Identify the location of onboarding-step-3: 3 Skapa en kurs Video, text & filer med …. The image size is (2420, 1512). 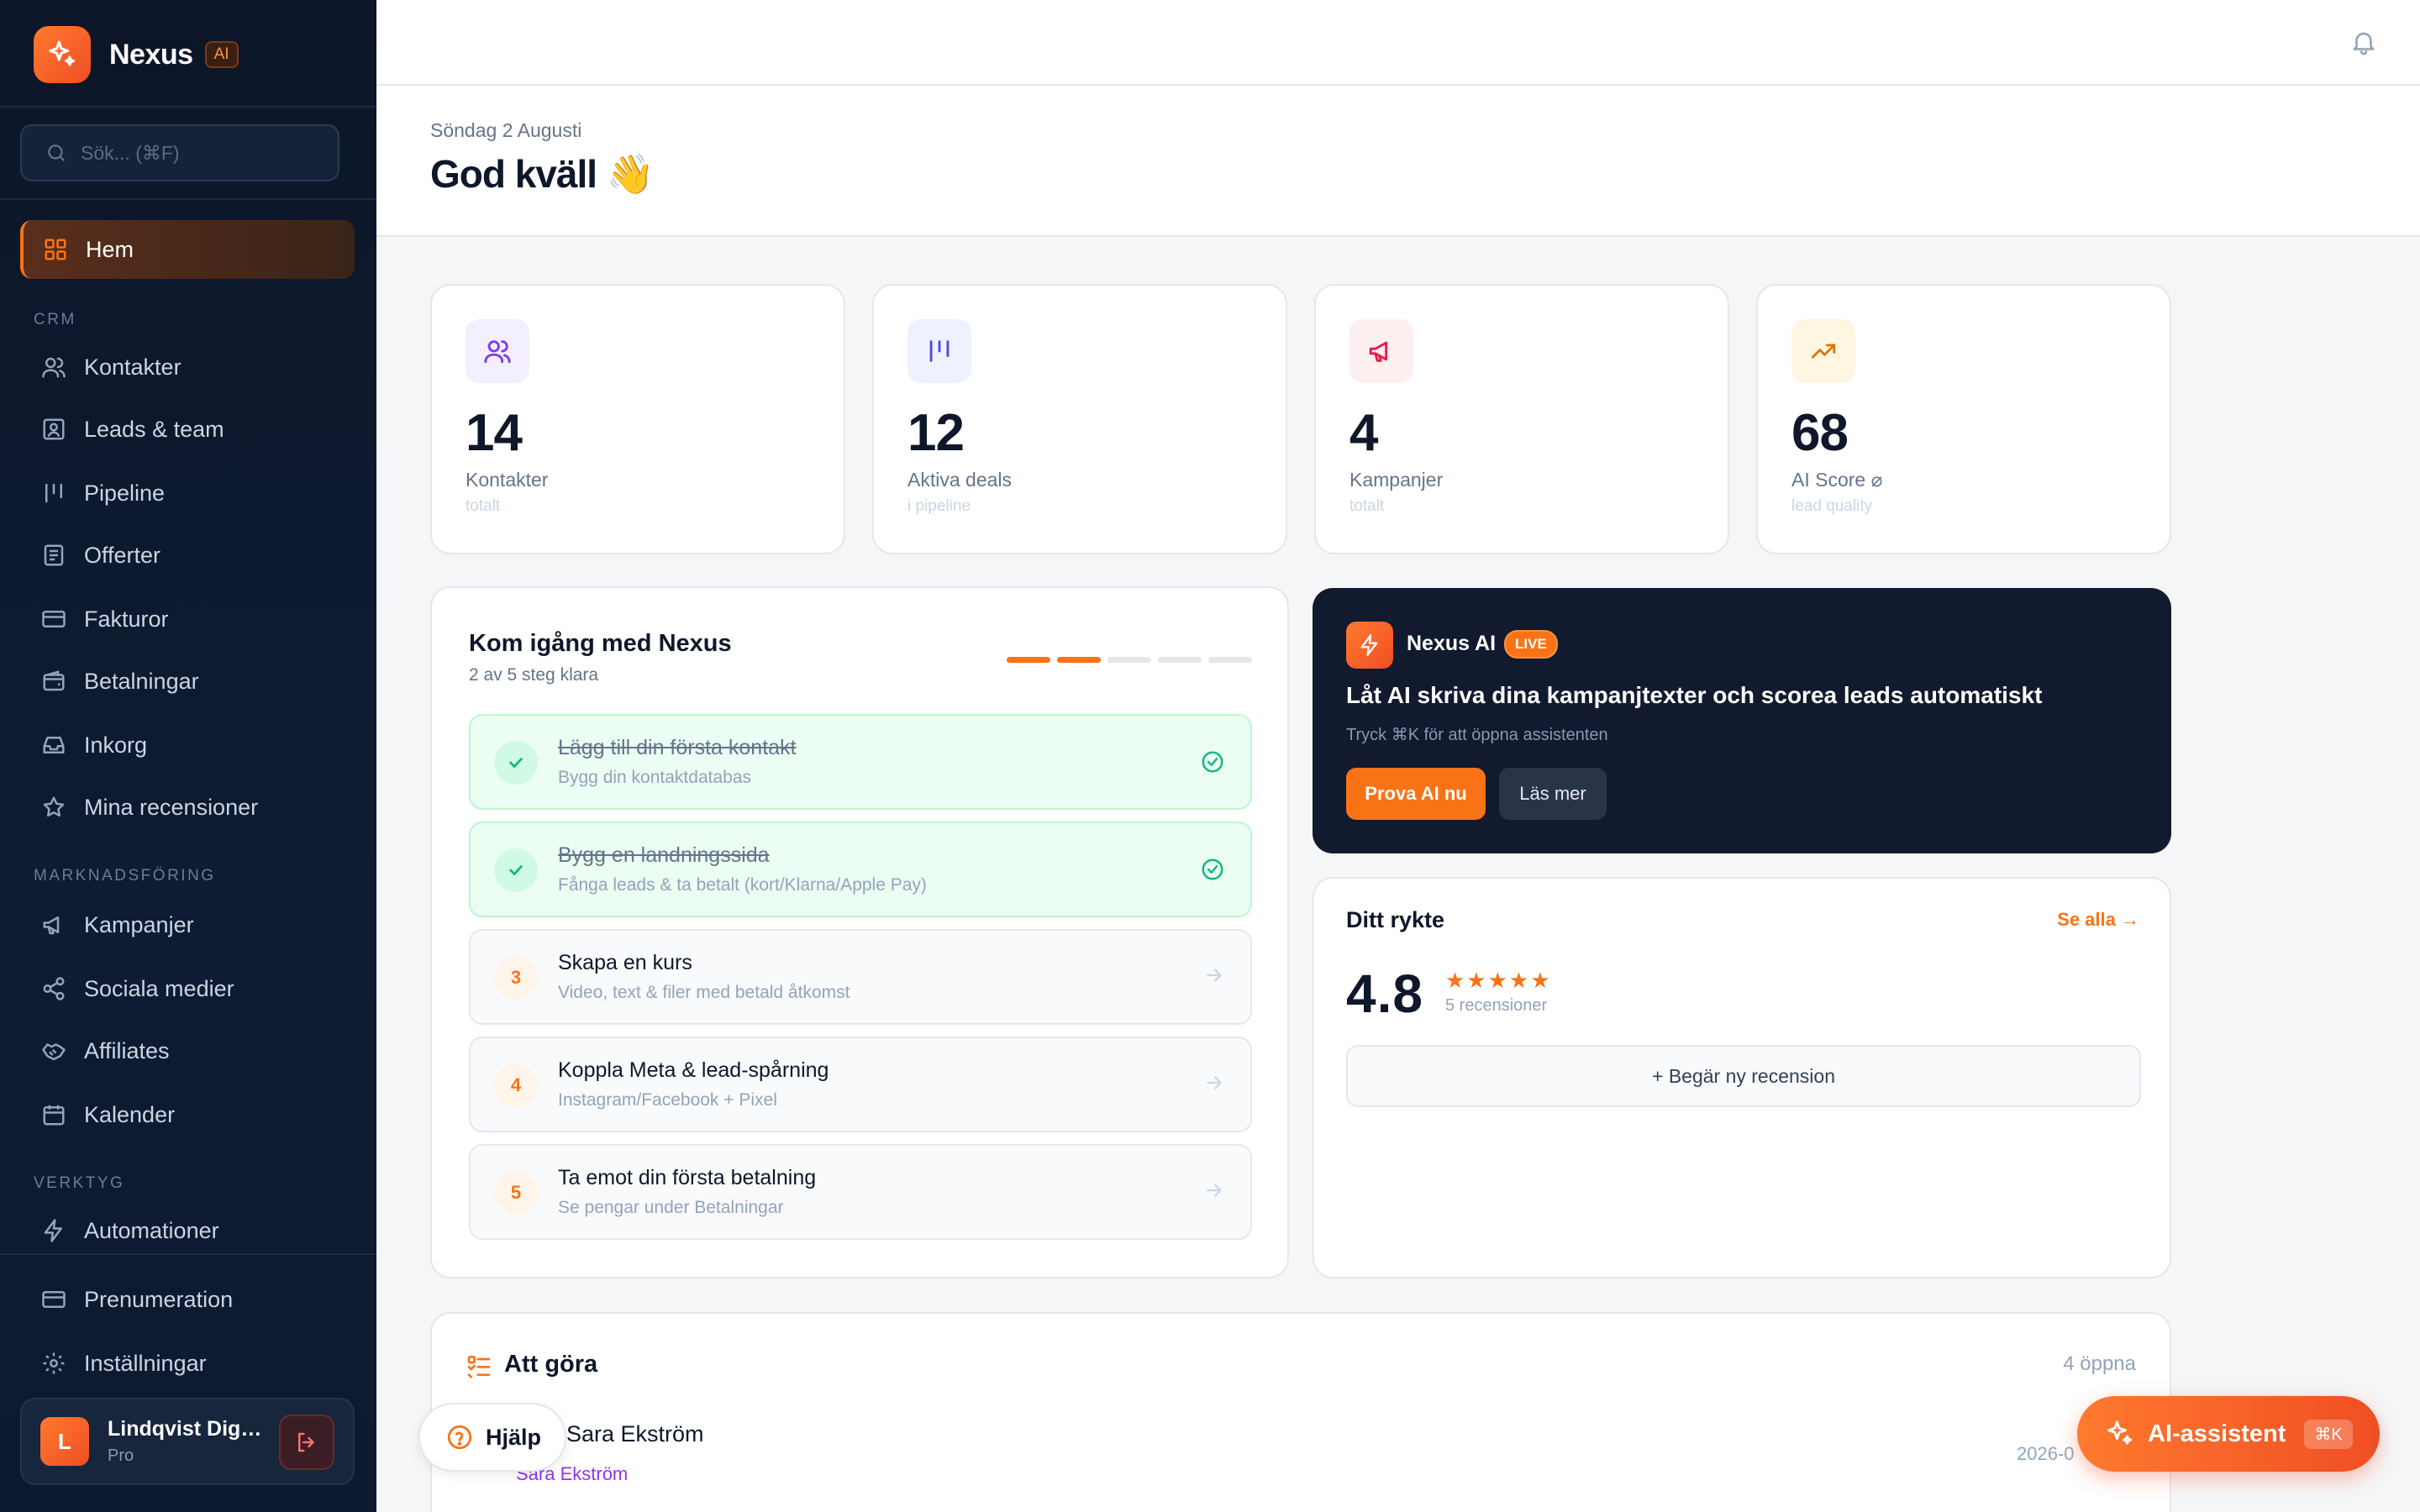
(861, 977).